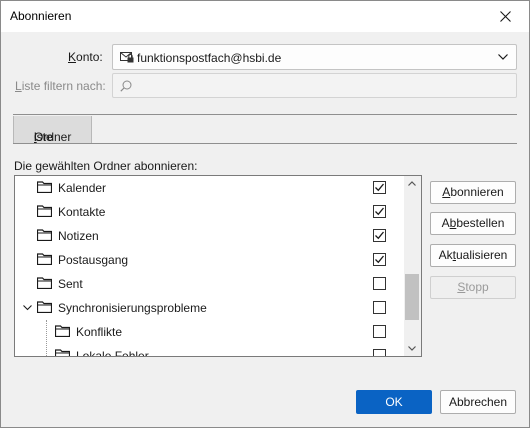 This screenshot has width=530, height=428. What do you see at coordinates (85, 57) in the screenshot?
I see `account-label: Konto:` at bounding box center [85, 57].